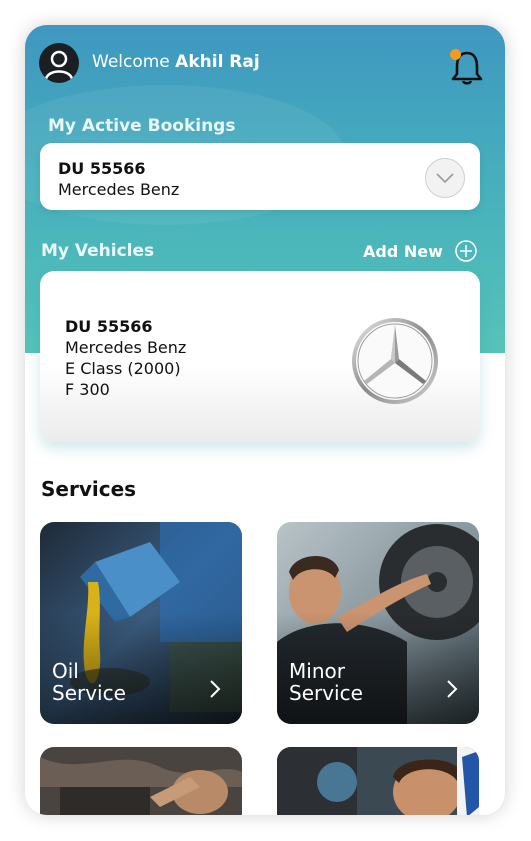 This screenshot has height=841, width=531. Describe the element at coordinates (455, 54) in the screenshot. I see `notification-dot` at that location.